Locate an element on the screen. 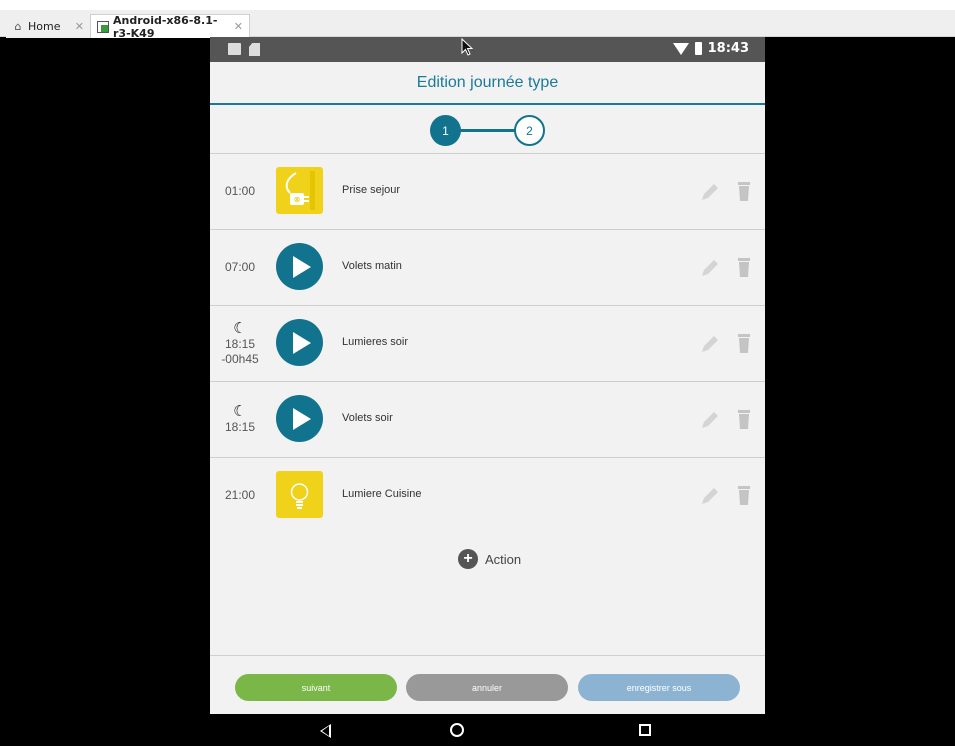 This screenshot has width=955, height=746. row-label: Prise sejour is located at coordinates (371, 190).